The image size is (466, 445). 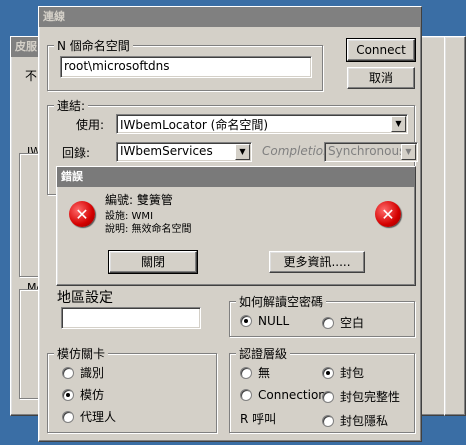 What do you see at coordinates (292, 395) in the screenshot?
I see `lvl-connection-label: Connection` at bounding box center [292, 395].